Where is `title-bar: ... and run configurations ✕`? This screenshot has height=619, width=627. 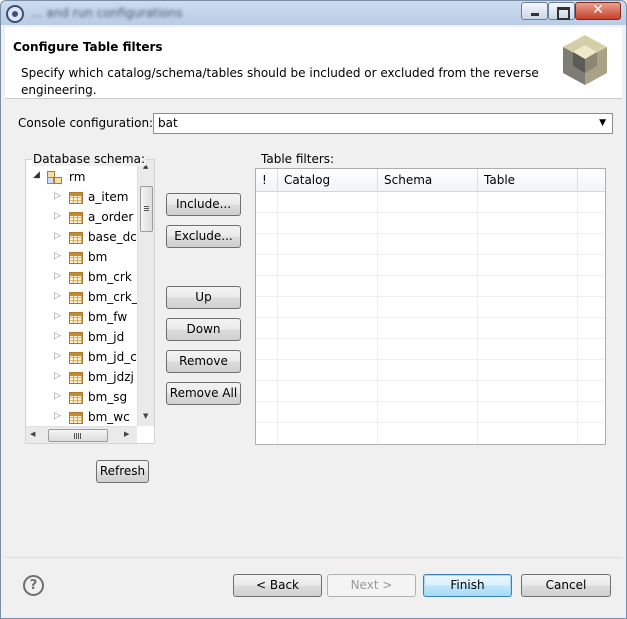
title-bar: ... and run configurations ✕ is located at coordinates (313, 14).